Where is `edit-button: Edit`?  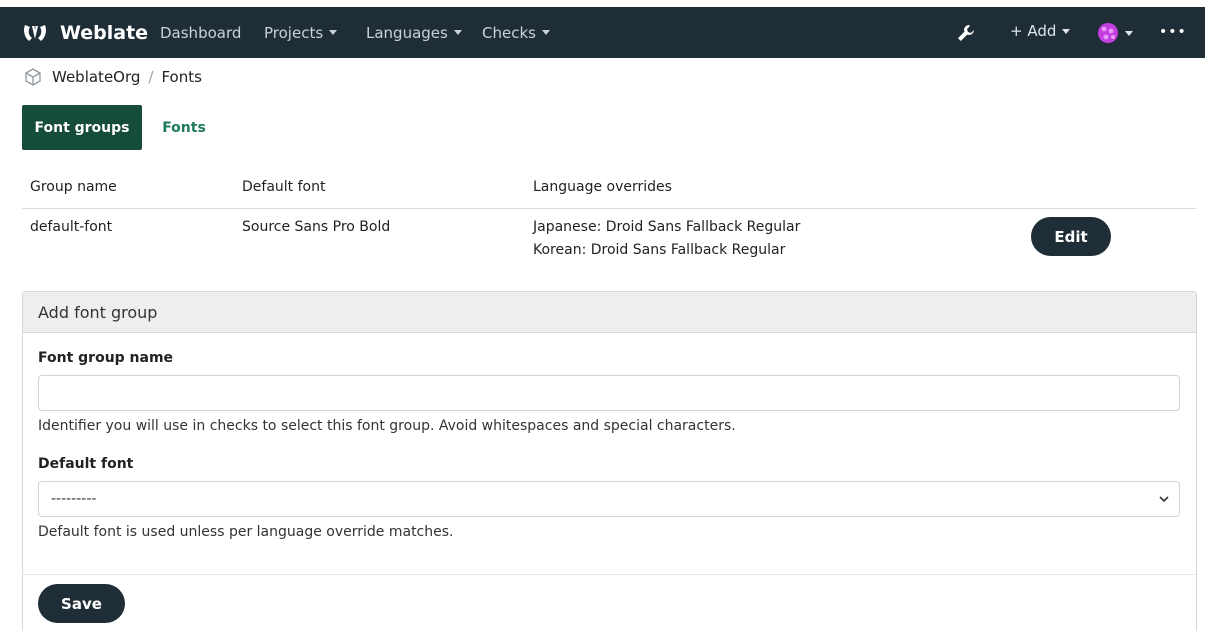
edit-button: Edit is located at coordinates (1071, 236).